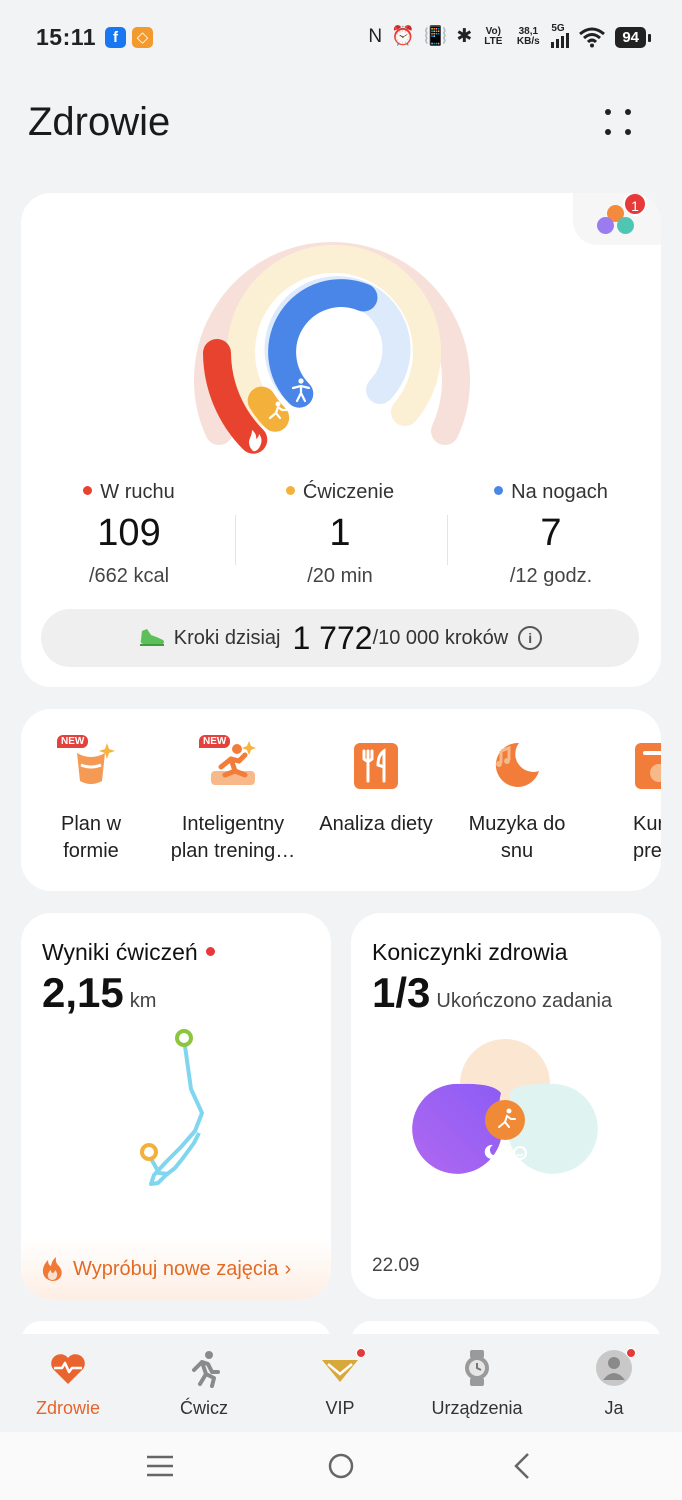 The height and width of the screenshot is (1500, 682). I want to click on shortcut-label-line1: Inteligentny, so click(233, 824).